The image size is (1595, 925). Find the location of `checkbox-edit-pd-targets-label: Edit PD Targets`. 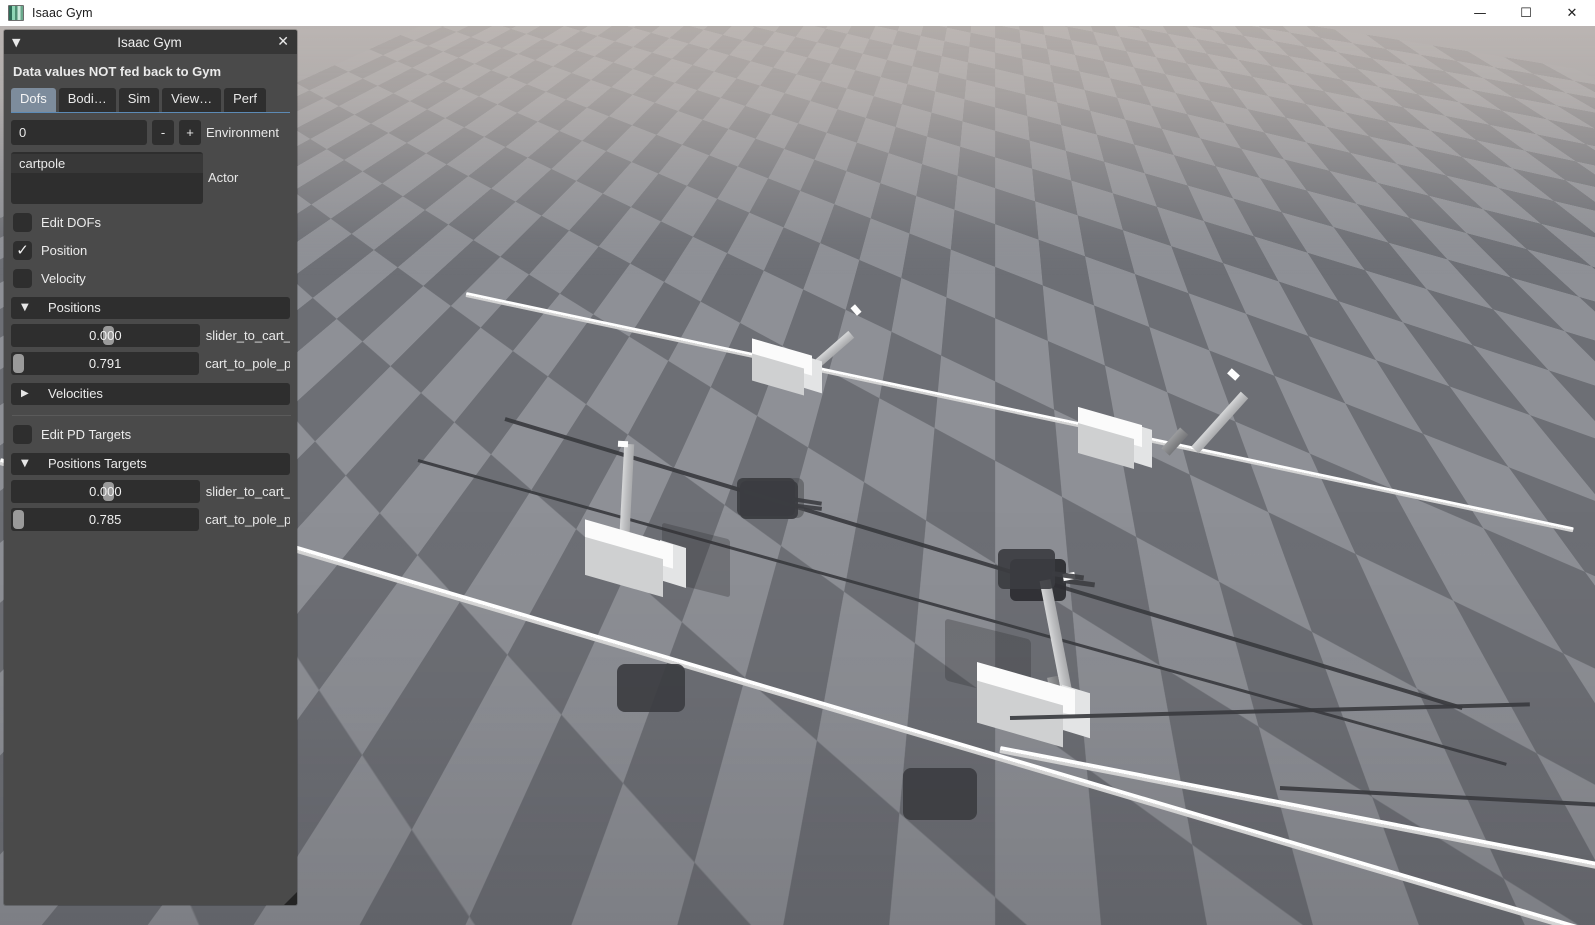

checkbox-edit-pd-targets-label: Edit PD Targets is located at coordinates (86, 434).